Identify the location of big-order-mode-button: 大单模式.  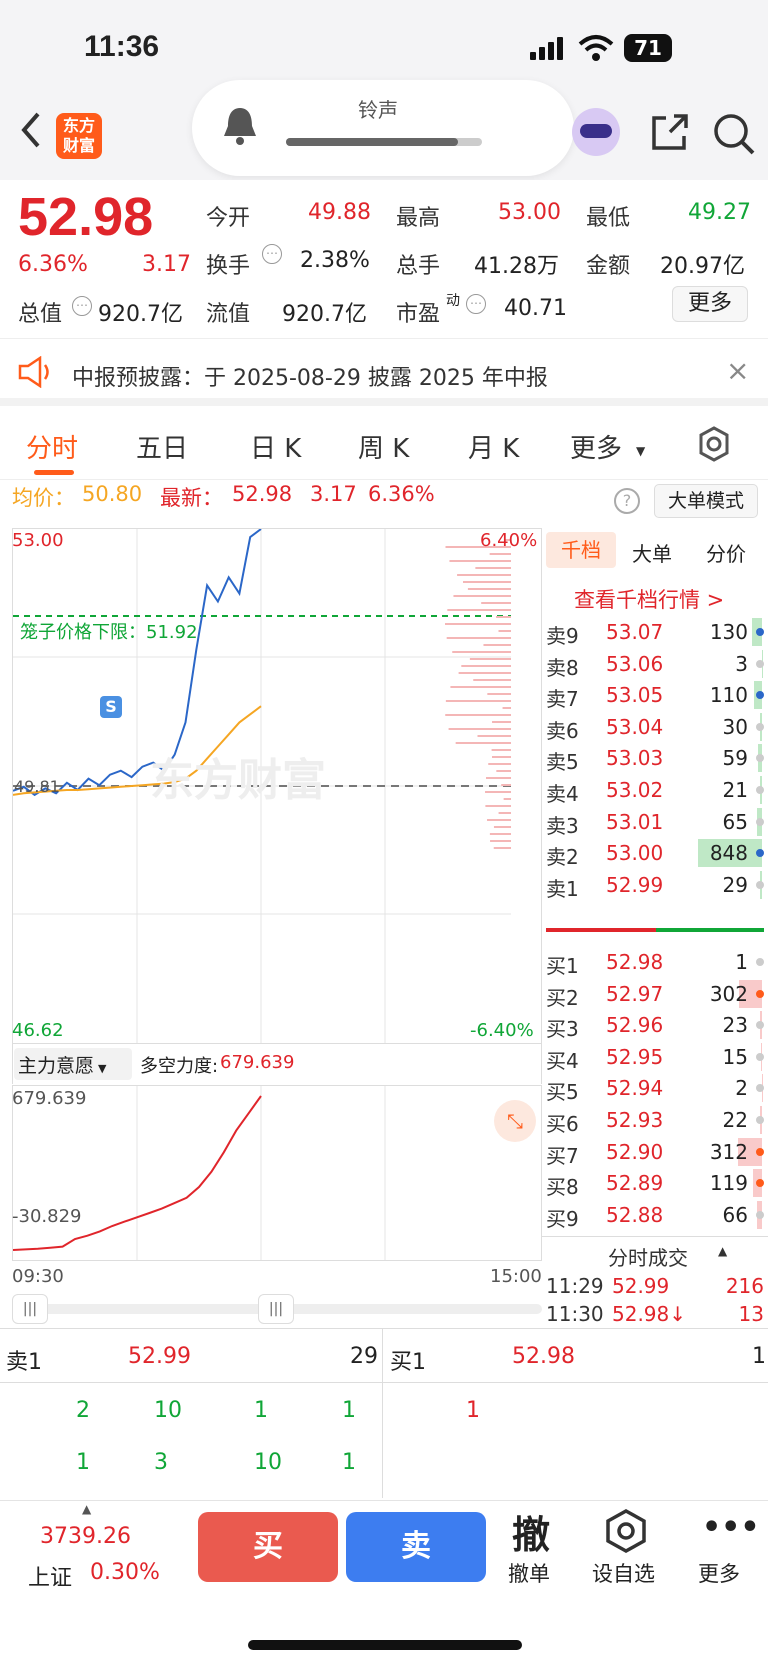
(706, 501).